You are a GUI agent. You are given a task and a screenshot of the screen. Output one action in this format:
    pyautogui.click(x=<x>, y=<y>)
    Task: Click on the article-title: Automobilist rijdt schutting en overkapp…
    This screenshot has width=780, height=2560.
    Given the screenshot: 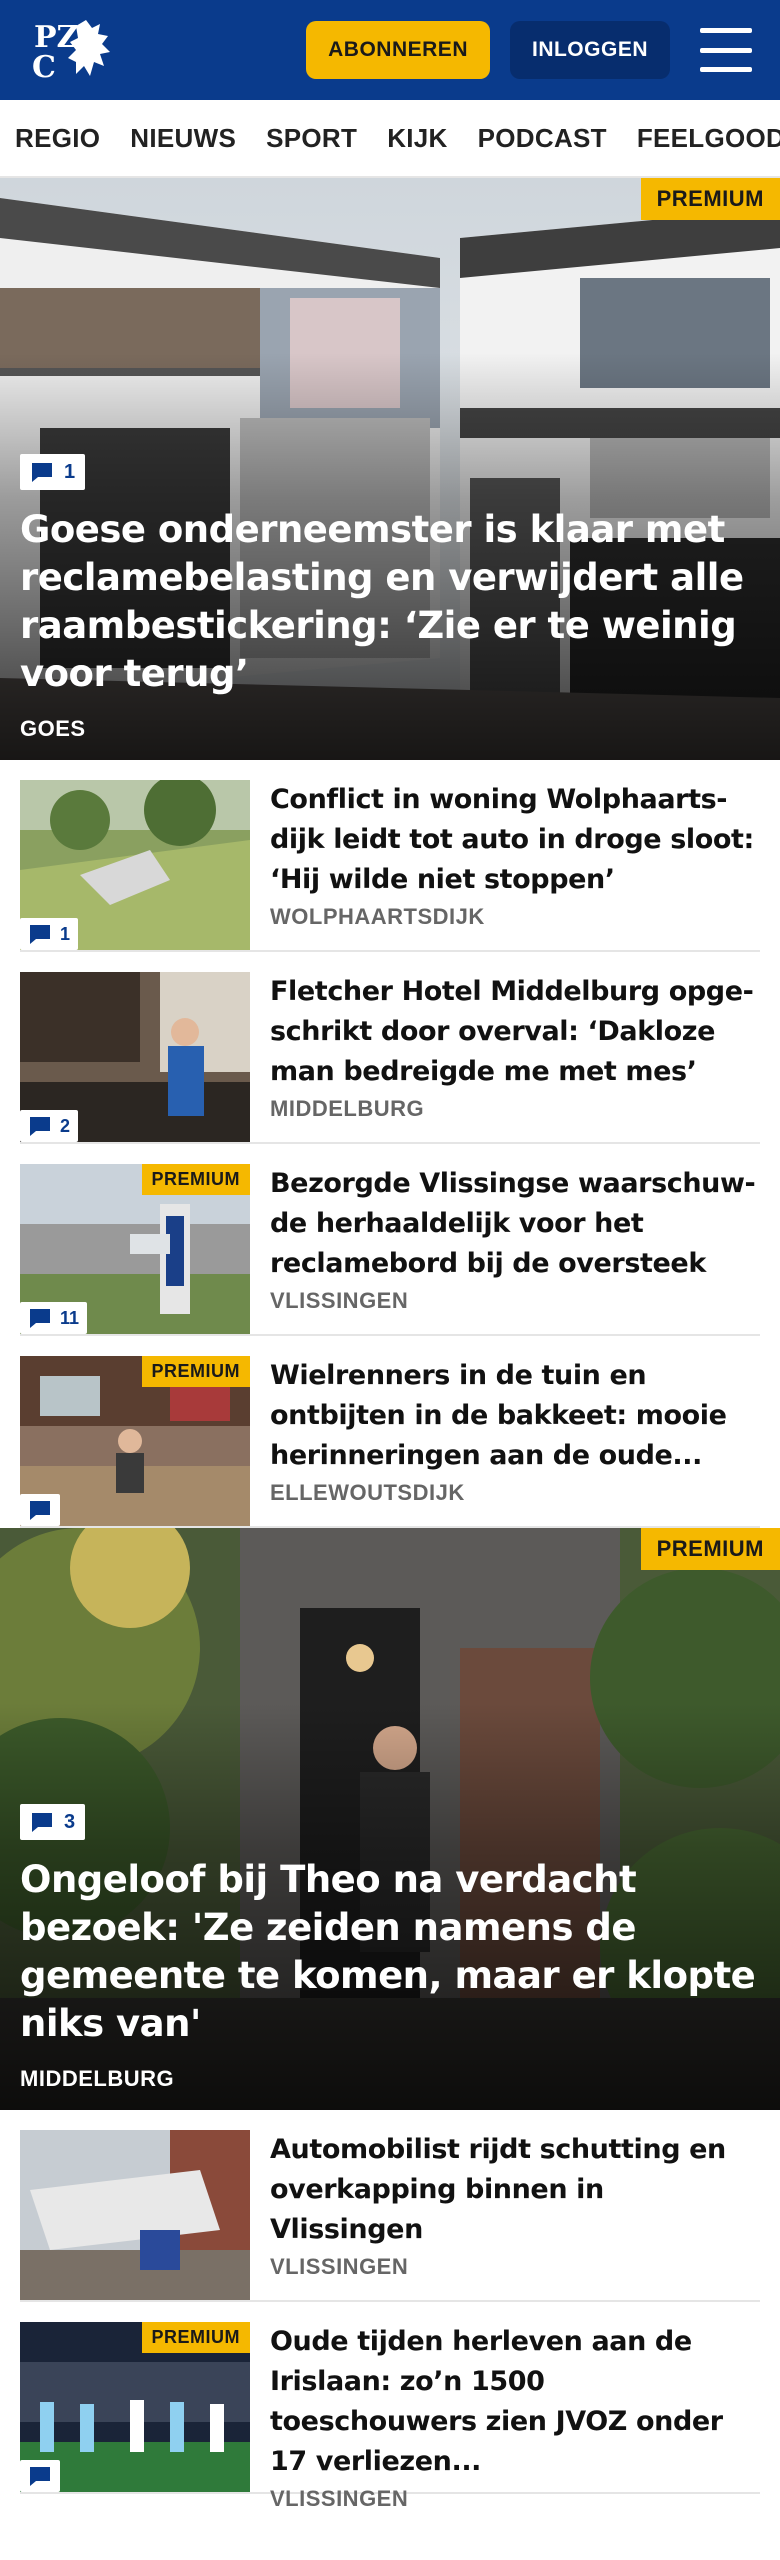 What is the action you would take?
    pyautogui.click(x=515, y=2190)
    